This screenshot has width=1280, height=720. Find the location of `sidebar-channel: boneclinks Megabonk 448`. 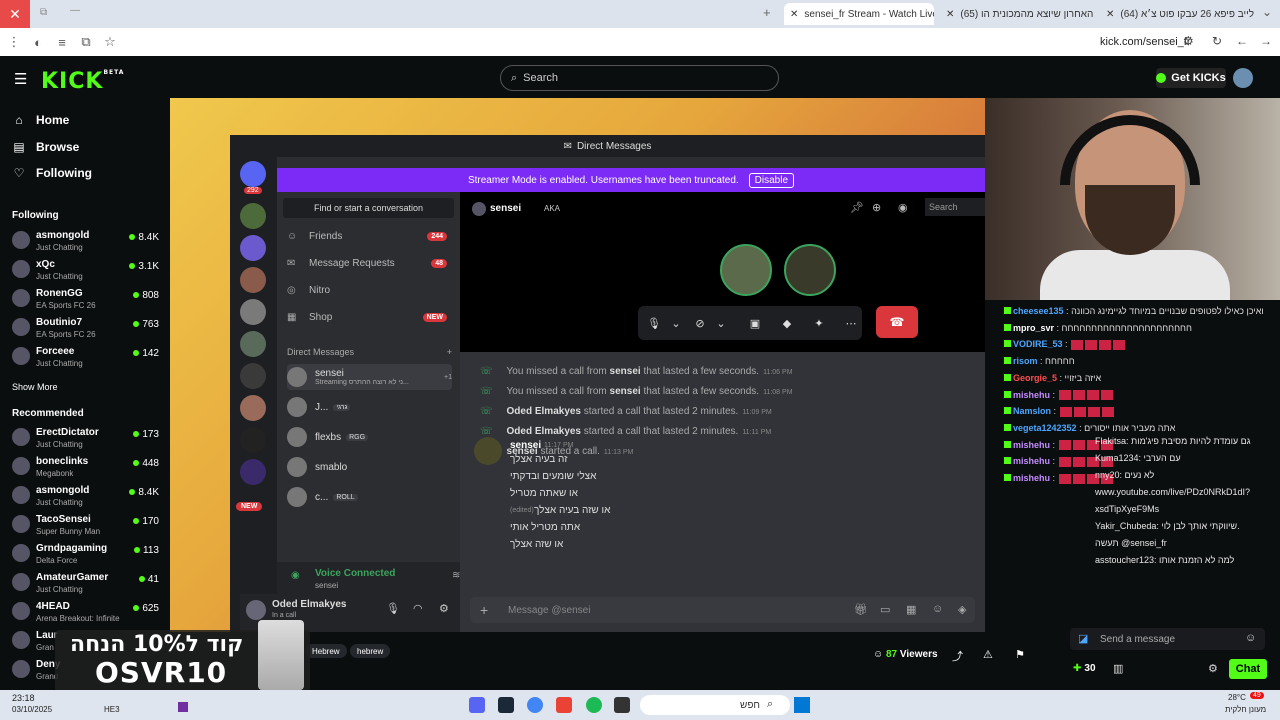

sidebar-channel: boneclinks Megabonk 448 is located at coordinates (87, 469).